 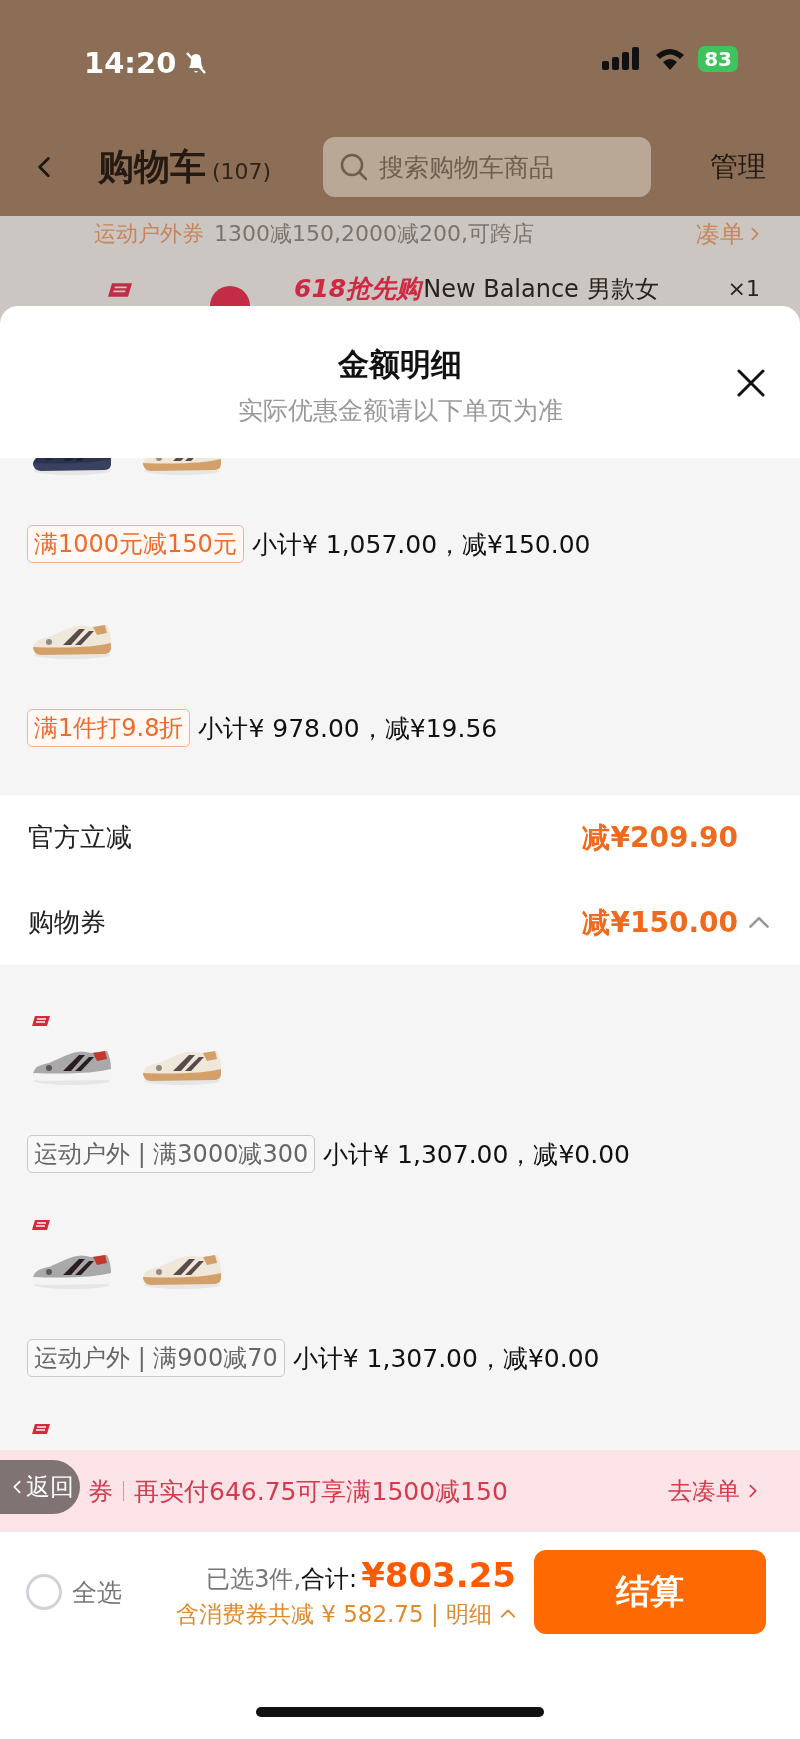 I want to click on discount-amount: 减¥150.00, so click(x=660, y=922).